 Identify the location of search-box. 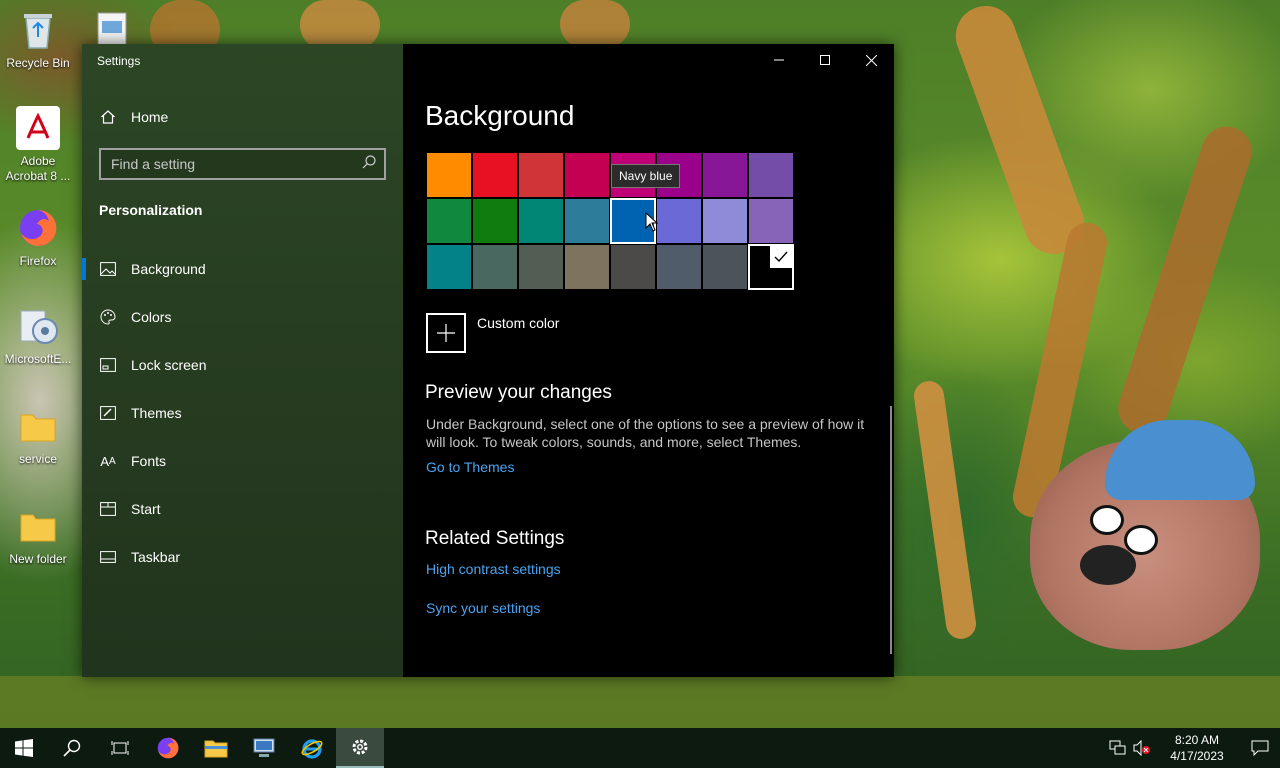
(242, 164).